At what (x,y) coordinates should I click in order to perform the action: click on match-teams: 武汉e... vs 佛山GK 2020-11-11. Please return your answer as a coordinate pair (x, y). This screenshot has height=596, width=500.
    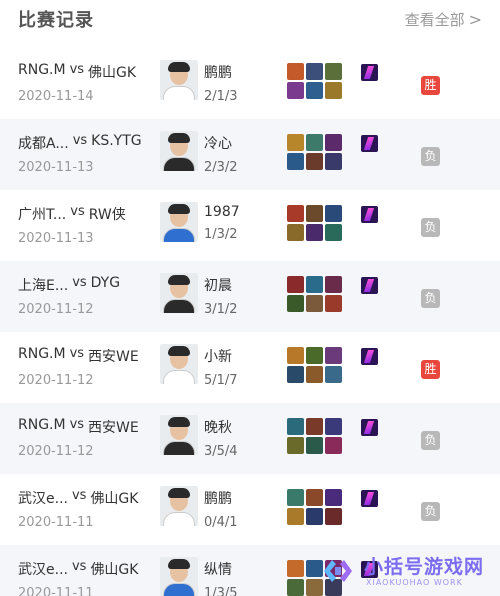
    Looking at the image, I should click on (93, 577).